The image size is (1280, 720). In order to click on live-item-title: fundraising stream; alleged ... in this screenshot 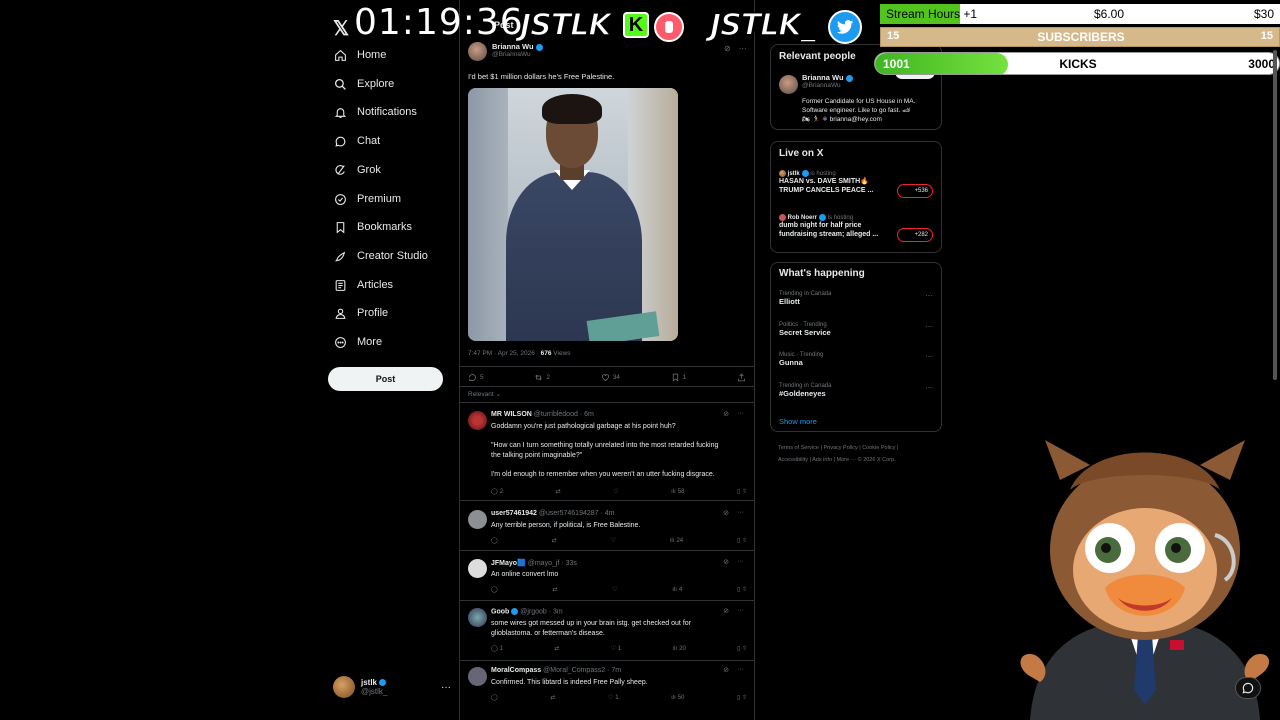, I will do `click(828, 234)`.